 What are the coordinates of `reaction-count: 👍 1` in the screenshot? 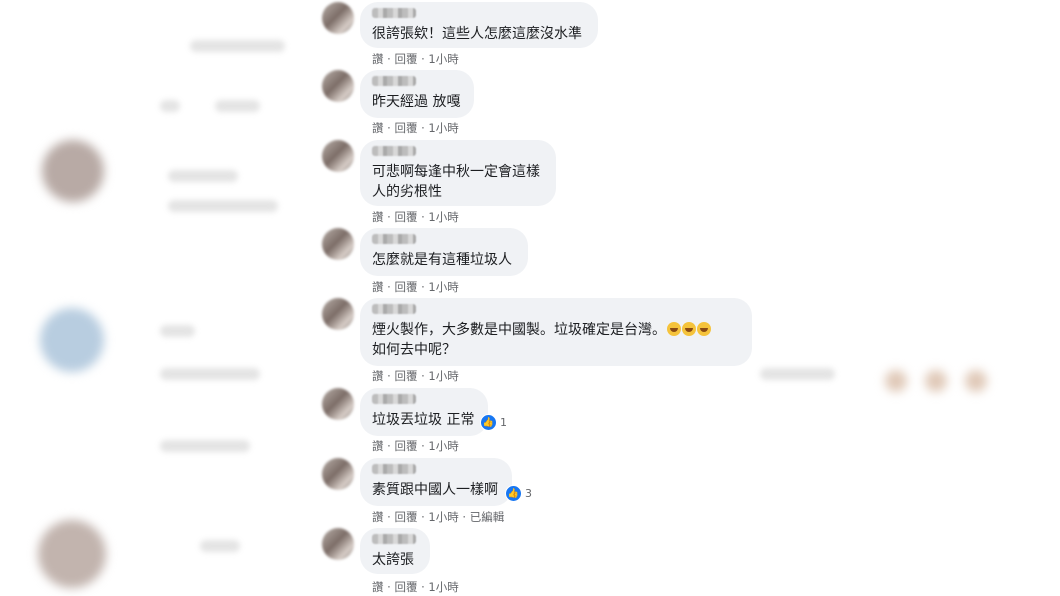 It's located at (493, 422).